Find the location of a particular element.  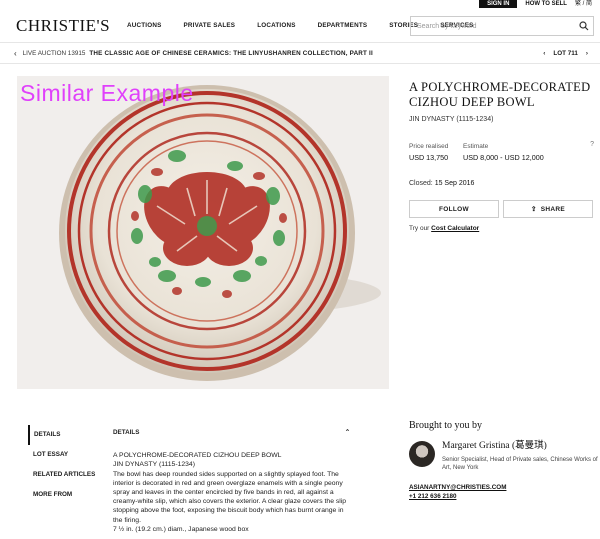

closed-date: Closed: 15 Sep 2016 is located at coordinates (501, 183).